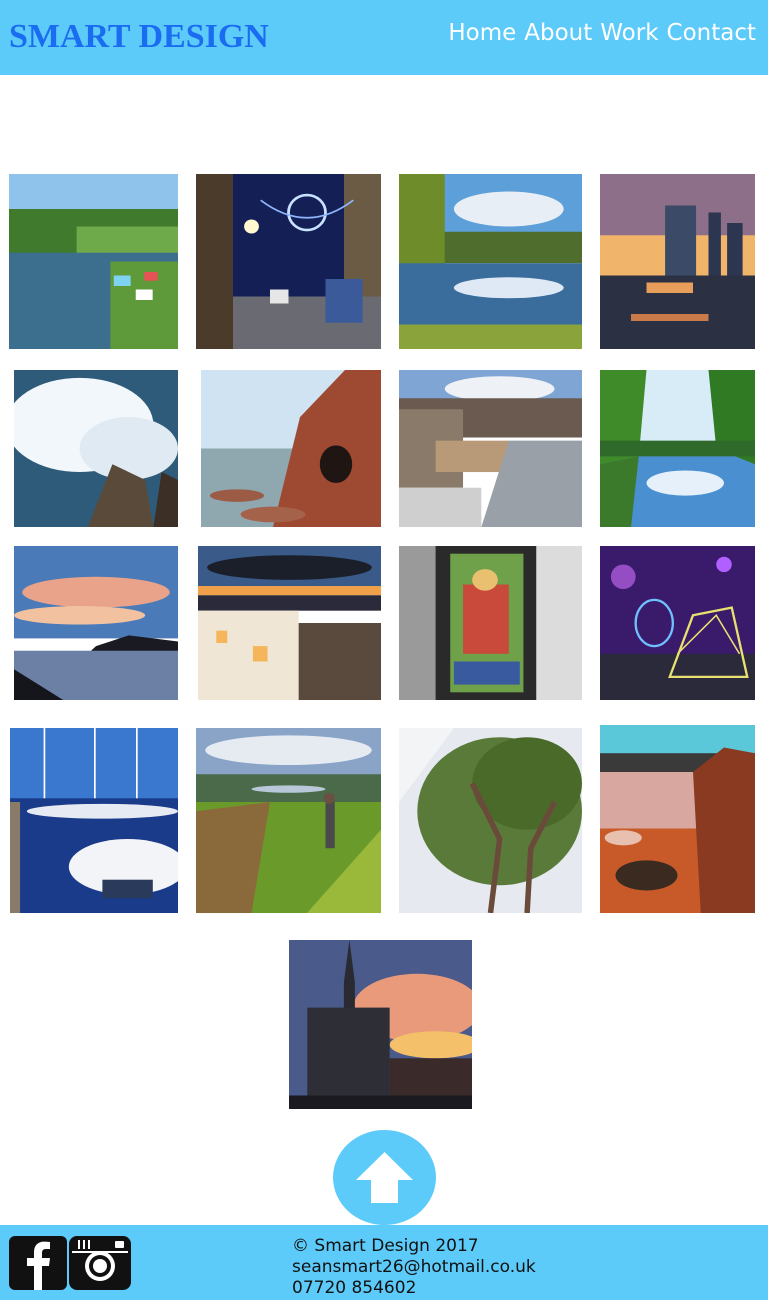 The image size is (768, 1300). I want to click on email-link: seansmart26@hotmail.co.uk, so click(414, 1267).